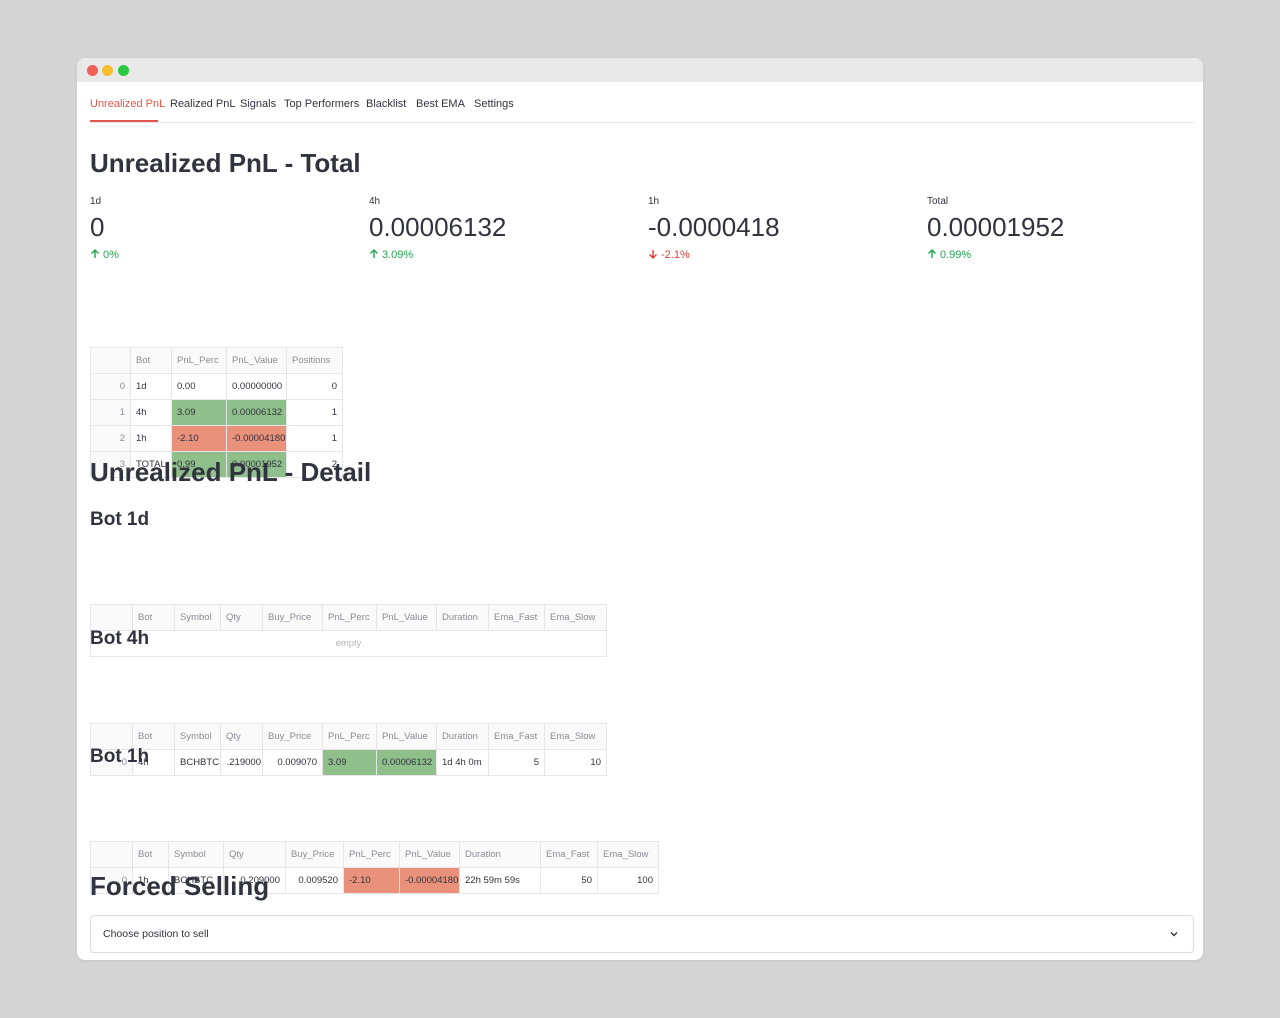 The image size is (1280, 1018). Describe the element at coordinates (516, 762) in the screenshot. I see `table-cell: 5` at that location.